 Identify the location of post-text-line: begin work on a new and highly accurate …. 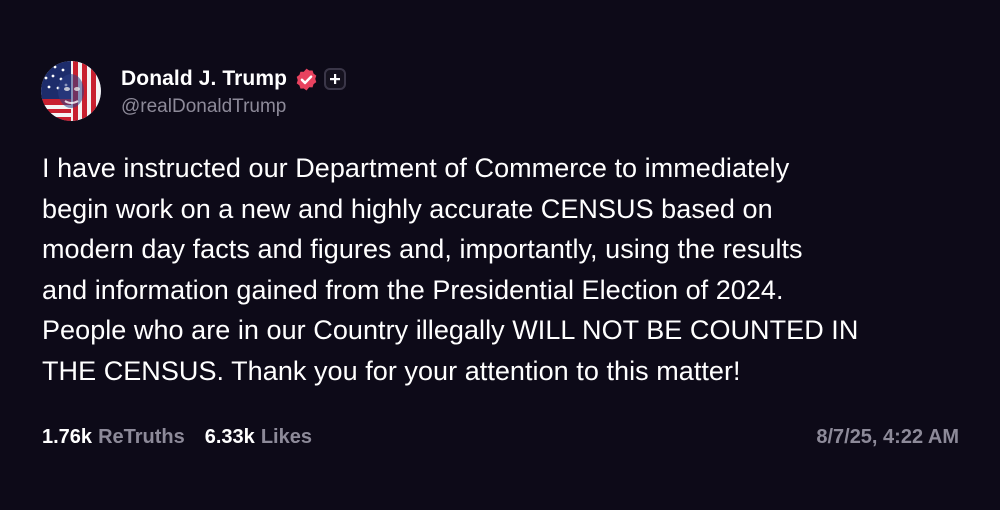
(407, 208).